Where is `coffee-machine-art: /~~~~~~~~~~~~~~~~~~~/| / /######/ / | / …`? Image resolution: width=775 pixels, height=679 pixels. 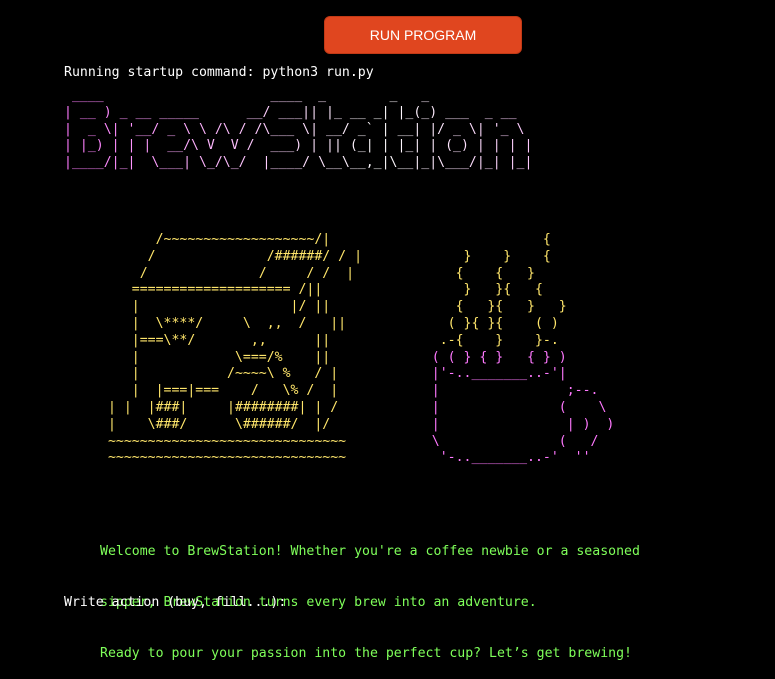
coffee-machine-art: /~~~~~~~~~~~~~~~~~~~/| / /######/ / | / … is located at coordinates (235, 349).